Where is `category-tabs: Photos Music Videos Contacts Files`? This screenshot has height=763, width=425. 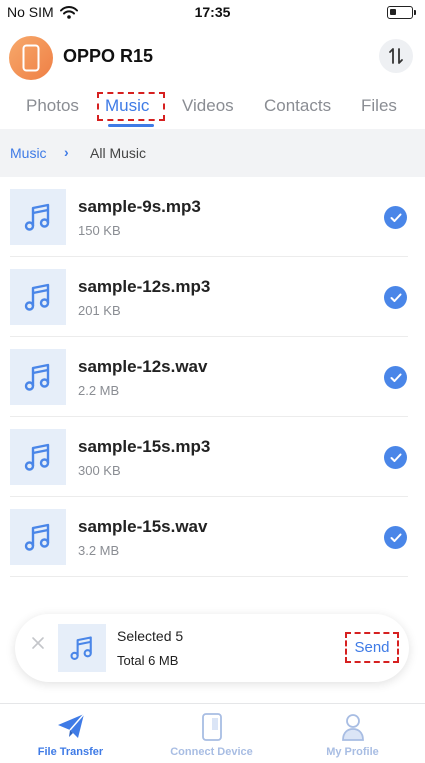 category-tabs: Photos Music Videos Contacts Files is located at coordinates (212, 109).